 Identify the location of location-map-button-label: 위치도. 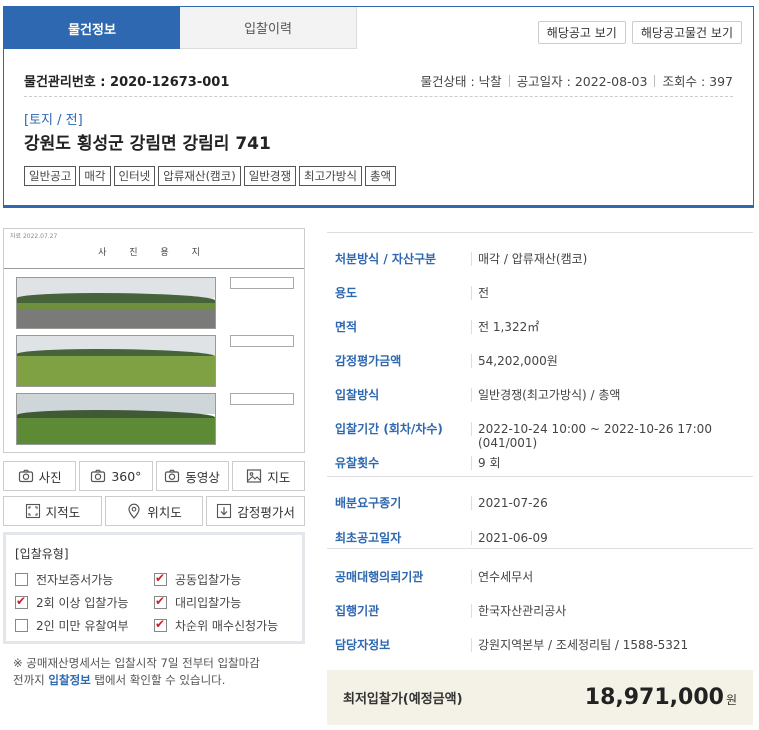
(164, 512).